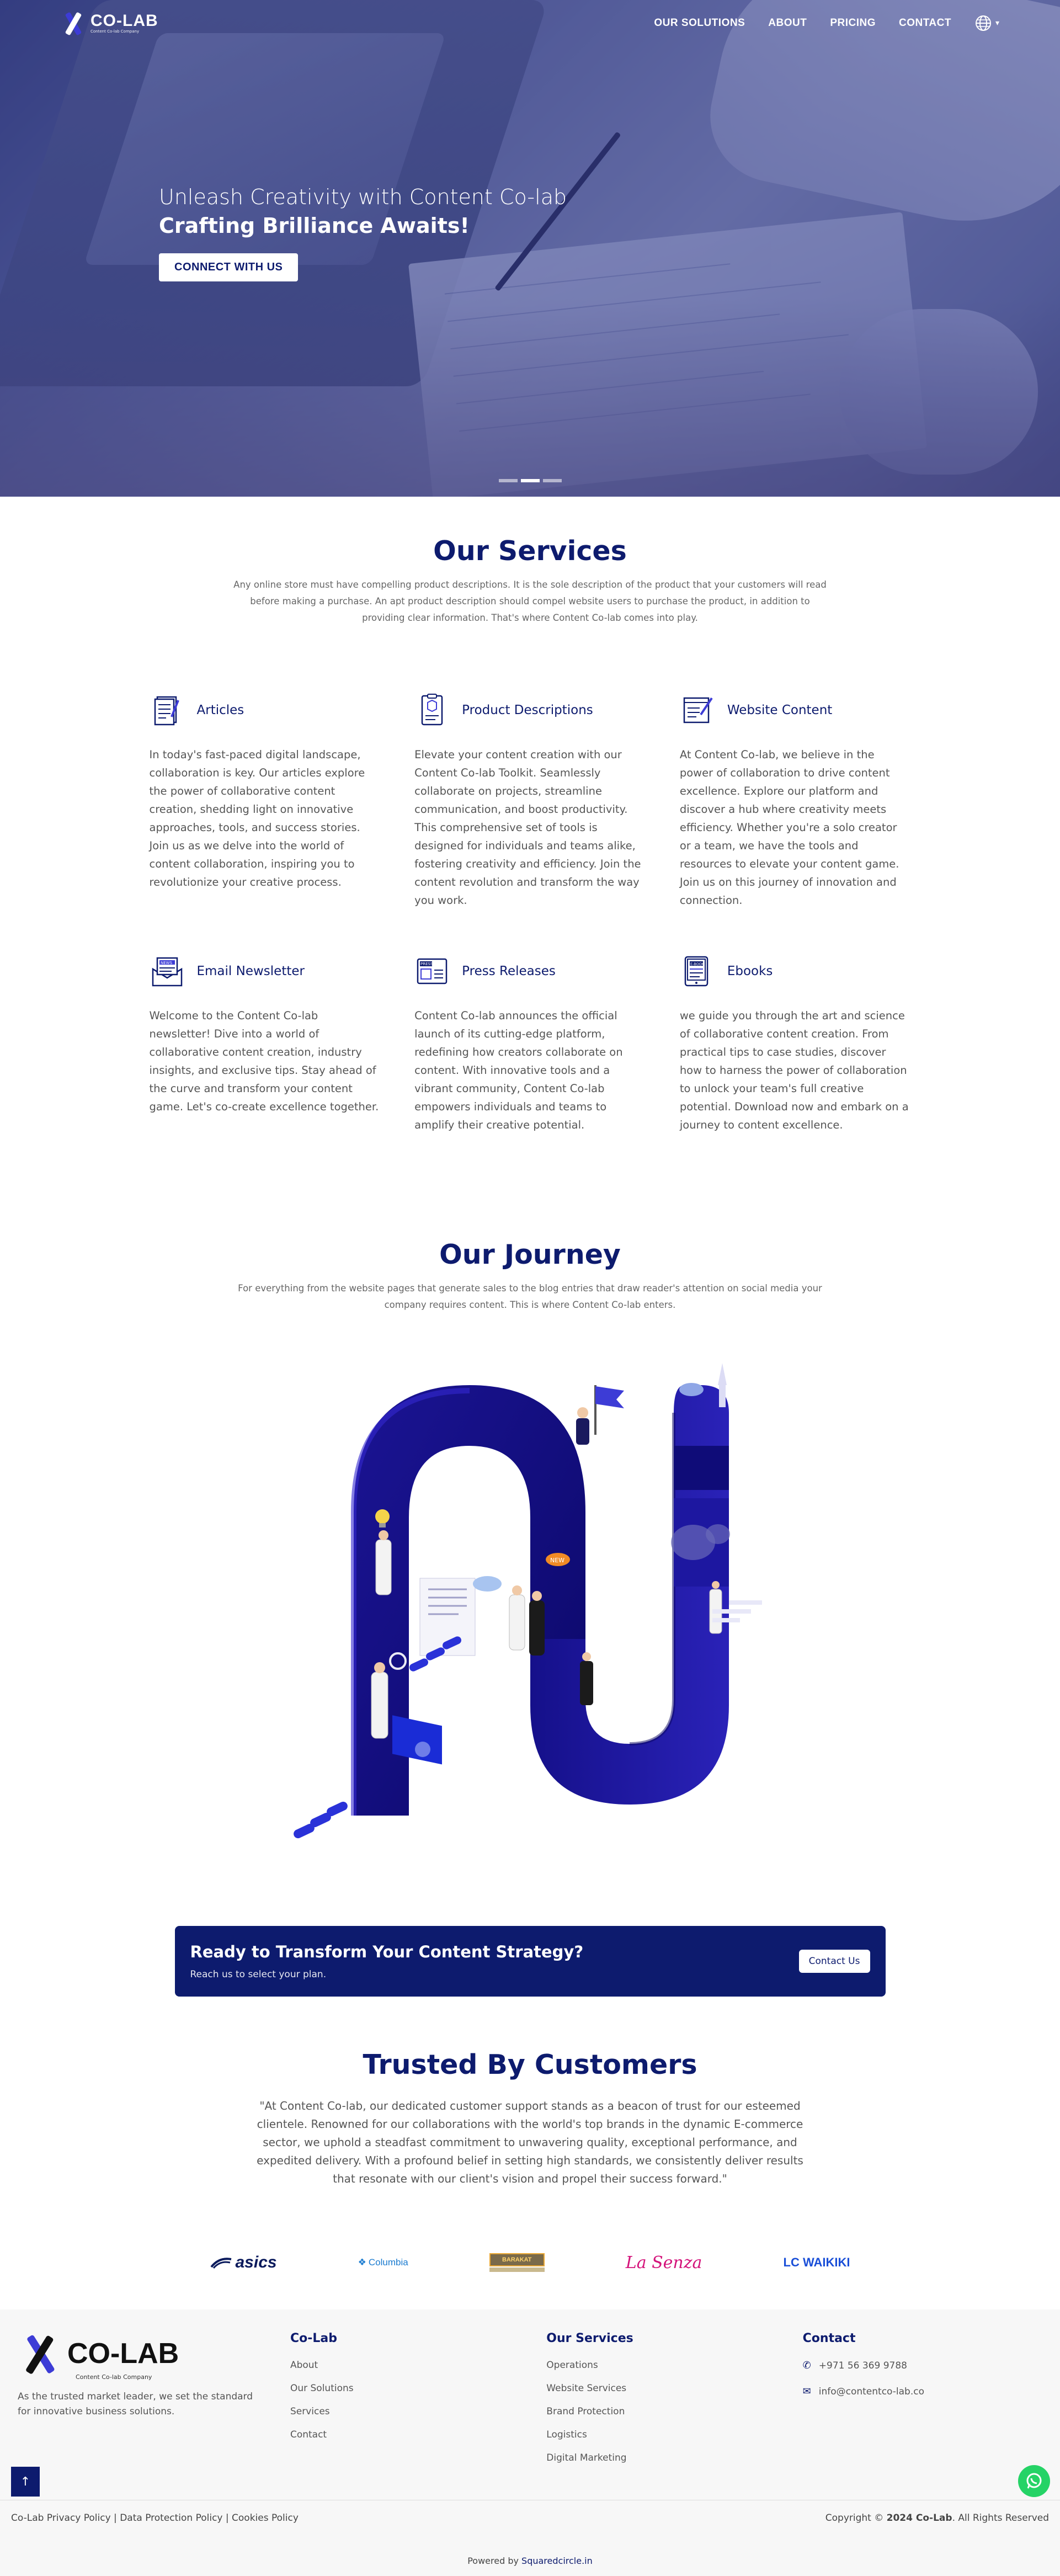  I want to click on scroll-to-top-button: ↑, so click(26, 2482).